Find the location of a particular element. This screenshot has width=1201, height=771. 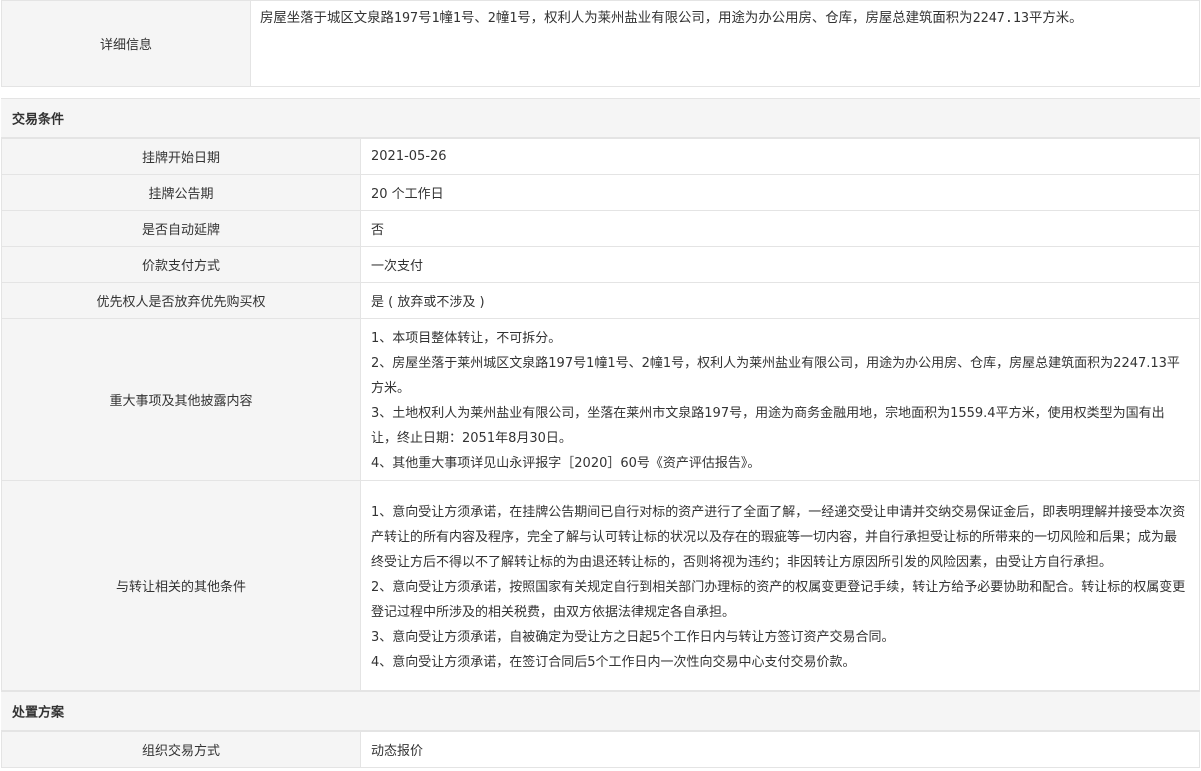

table-row: 价款支付方式 一次支付 is located at coordinates (600, 264).